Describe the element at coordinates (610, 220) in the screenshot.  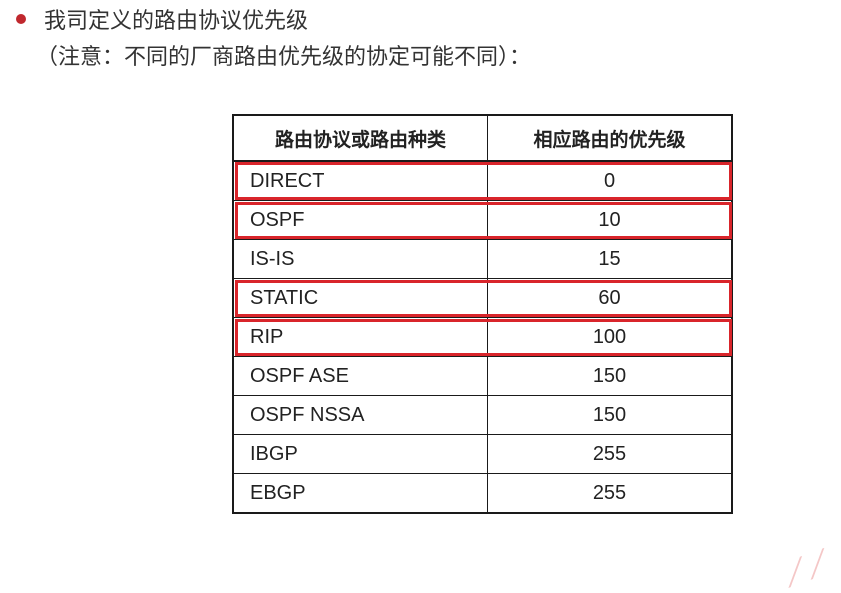
I see `preference-value-cell: 10` at that location.